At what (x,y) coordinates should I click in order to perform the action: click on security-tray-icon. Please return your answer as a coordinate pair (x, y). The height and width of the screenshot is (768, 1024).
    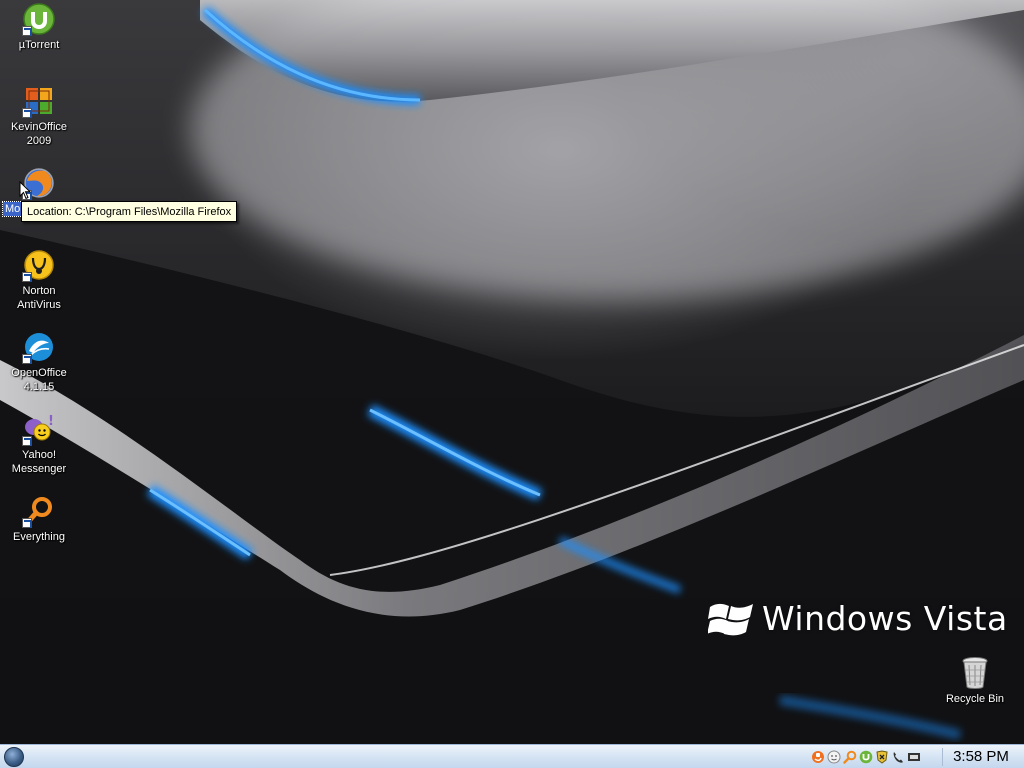
    Looking at the image, I should click on (881, 757).